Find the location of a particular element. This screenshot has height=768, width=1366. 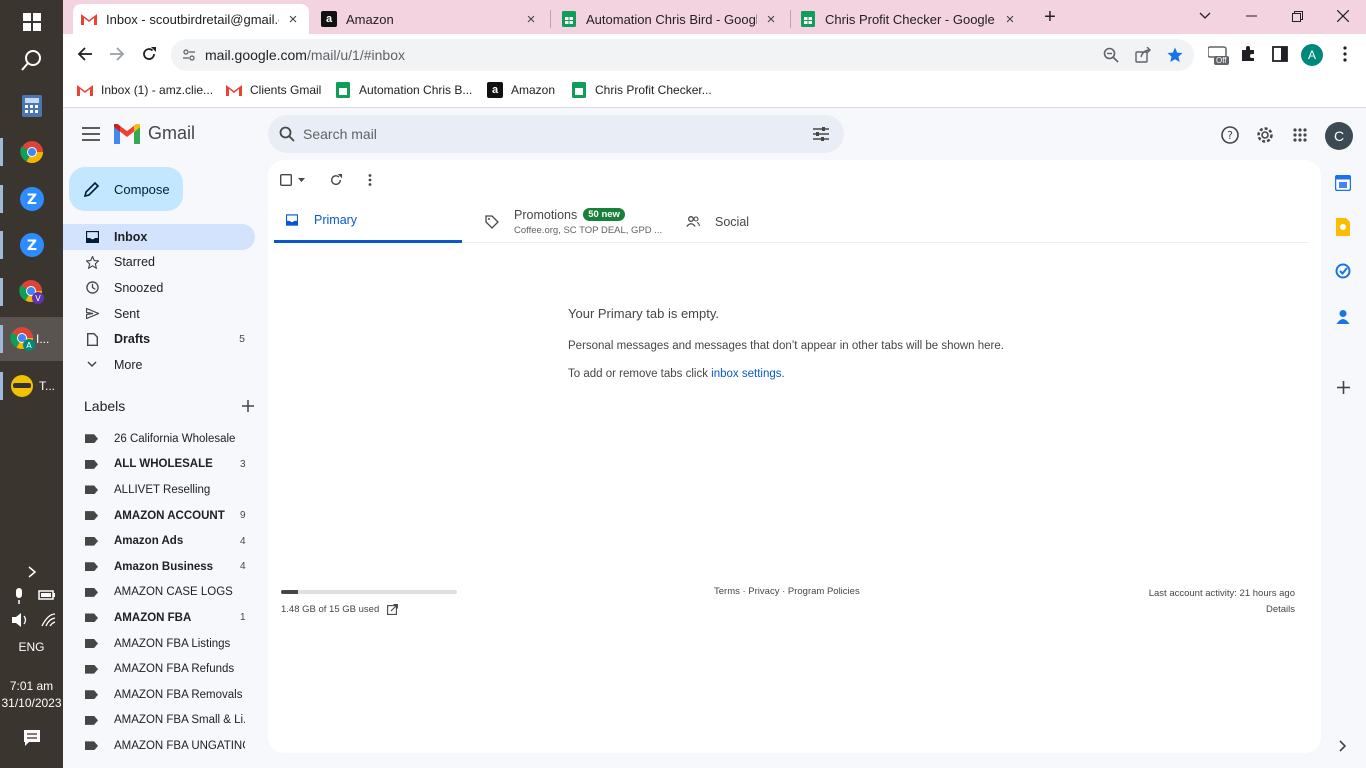

label-name: ALL WHOLESALE is located at coordinates (163, 464).